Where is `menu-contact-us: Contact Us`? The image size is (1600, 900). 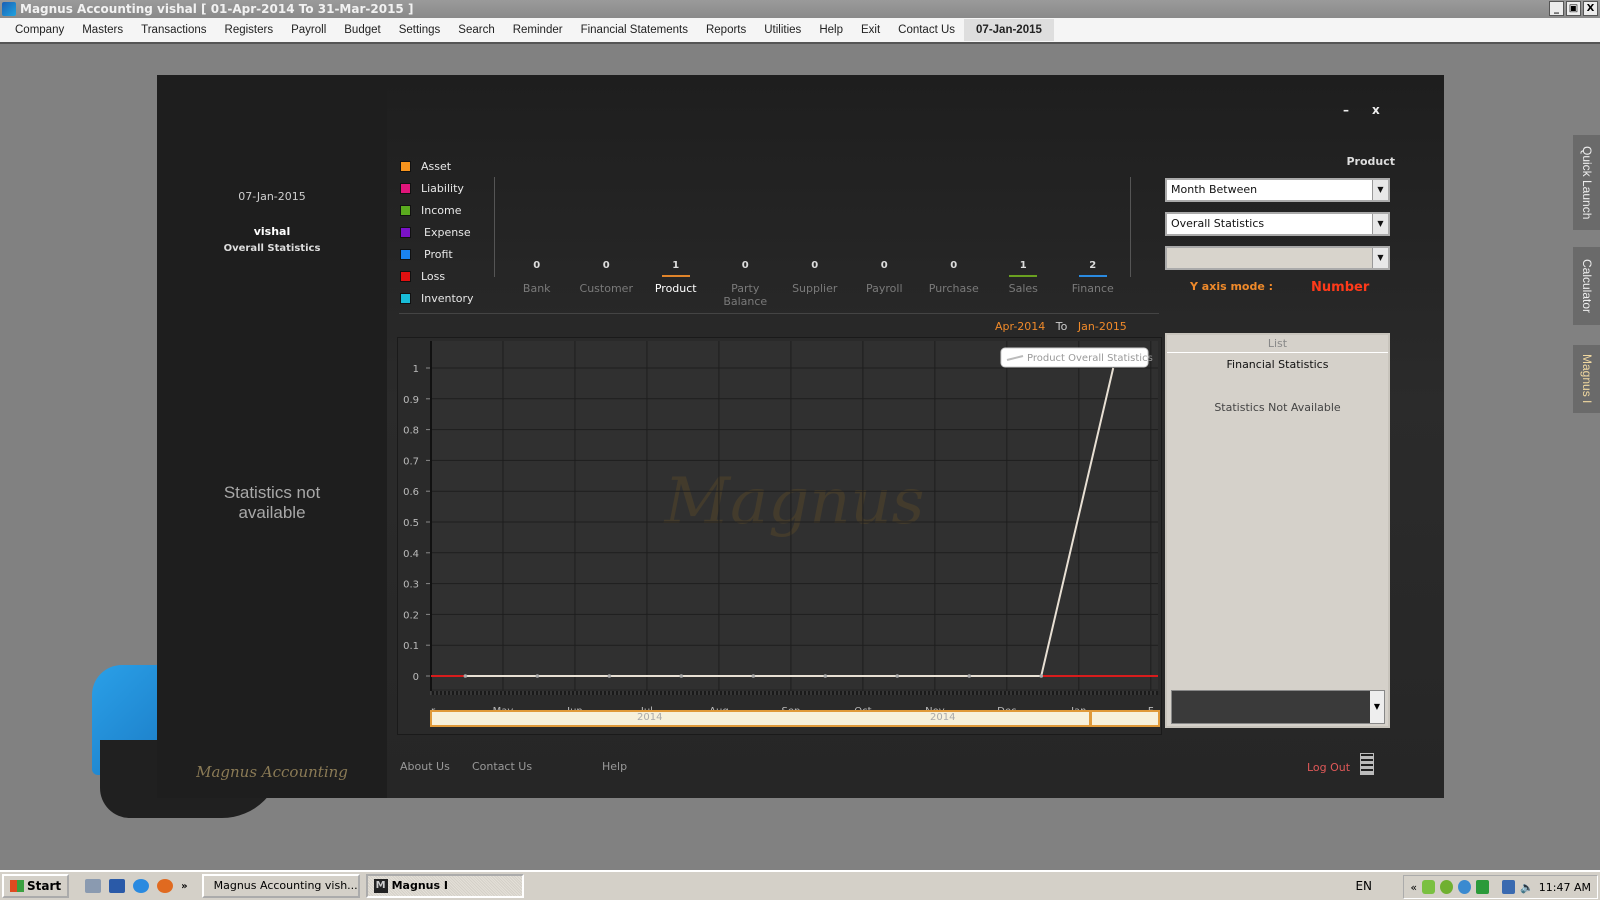
menu-contact-us: Contact Us is located at coordinates (926, 30).